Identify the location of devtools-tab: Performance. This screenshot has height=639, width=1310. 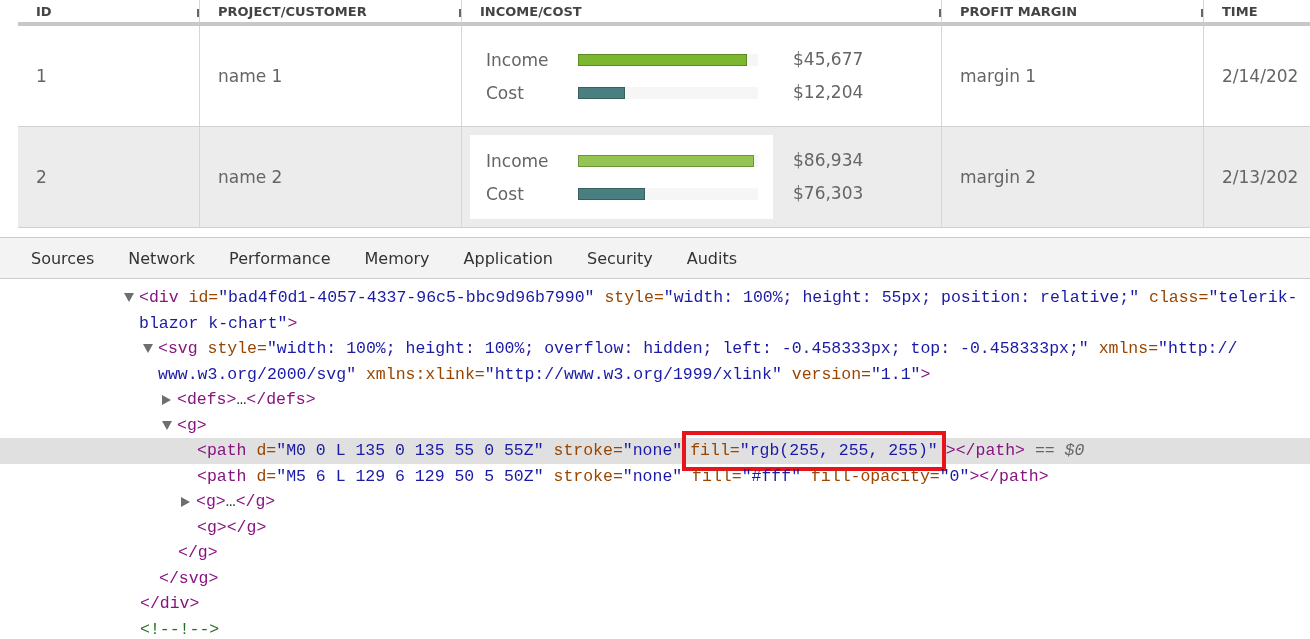
(280, 258).